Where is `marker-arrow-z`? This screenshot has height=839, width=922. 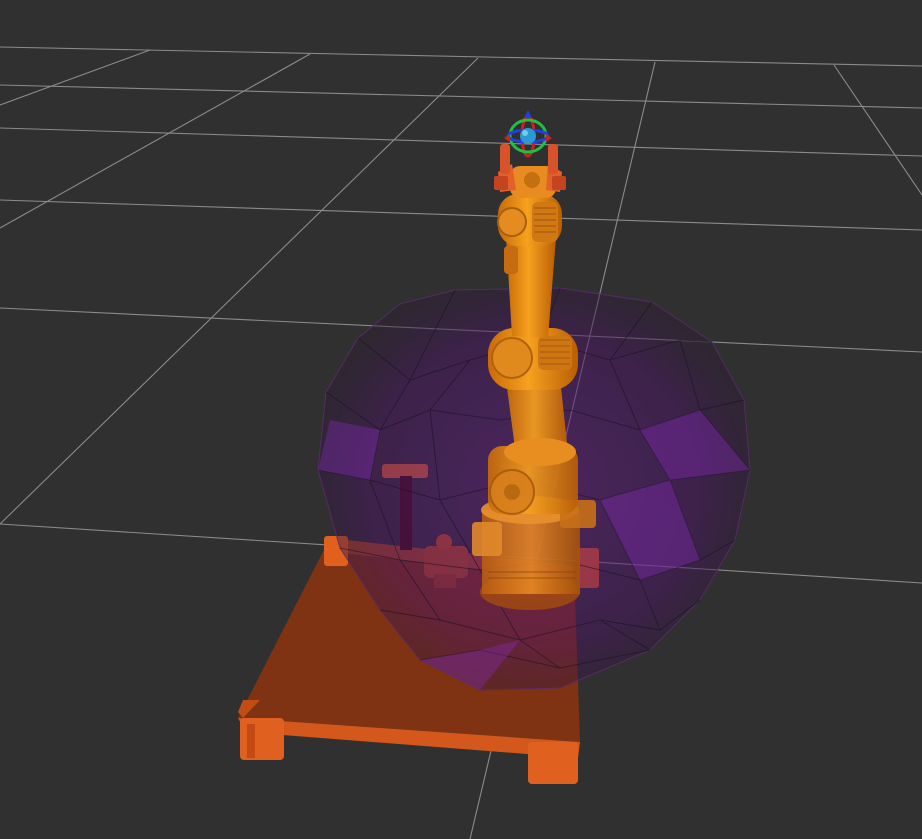 marker-arrow-z is located at coordinates (528, 114).